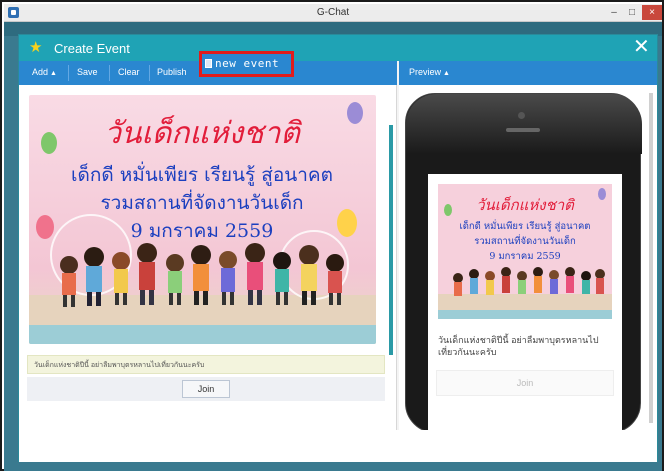 The width and height of the screenshot is (664, 471). I want to click on phone-banner-line-3: 9 มกราคม 2559, so click(524, 256).